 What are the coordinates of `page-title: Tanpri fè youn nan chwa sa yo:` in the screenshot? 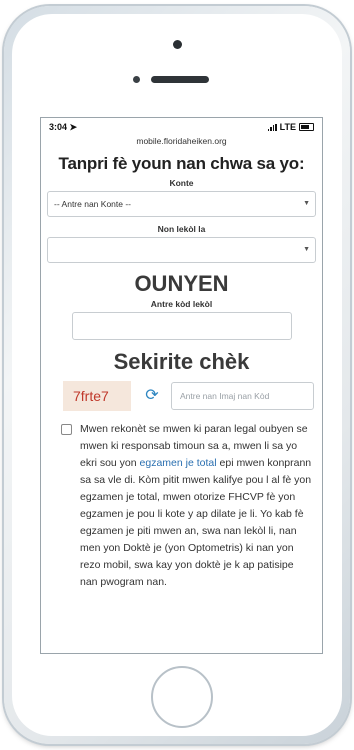 It's located at (181, 163).